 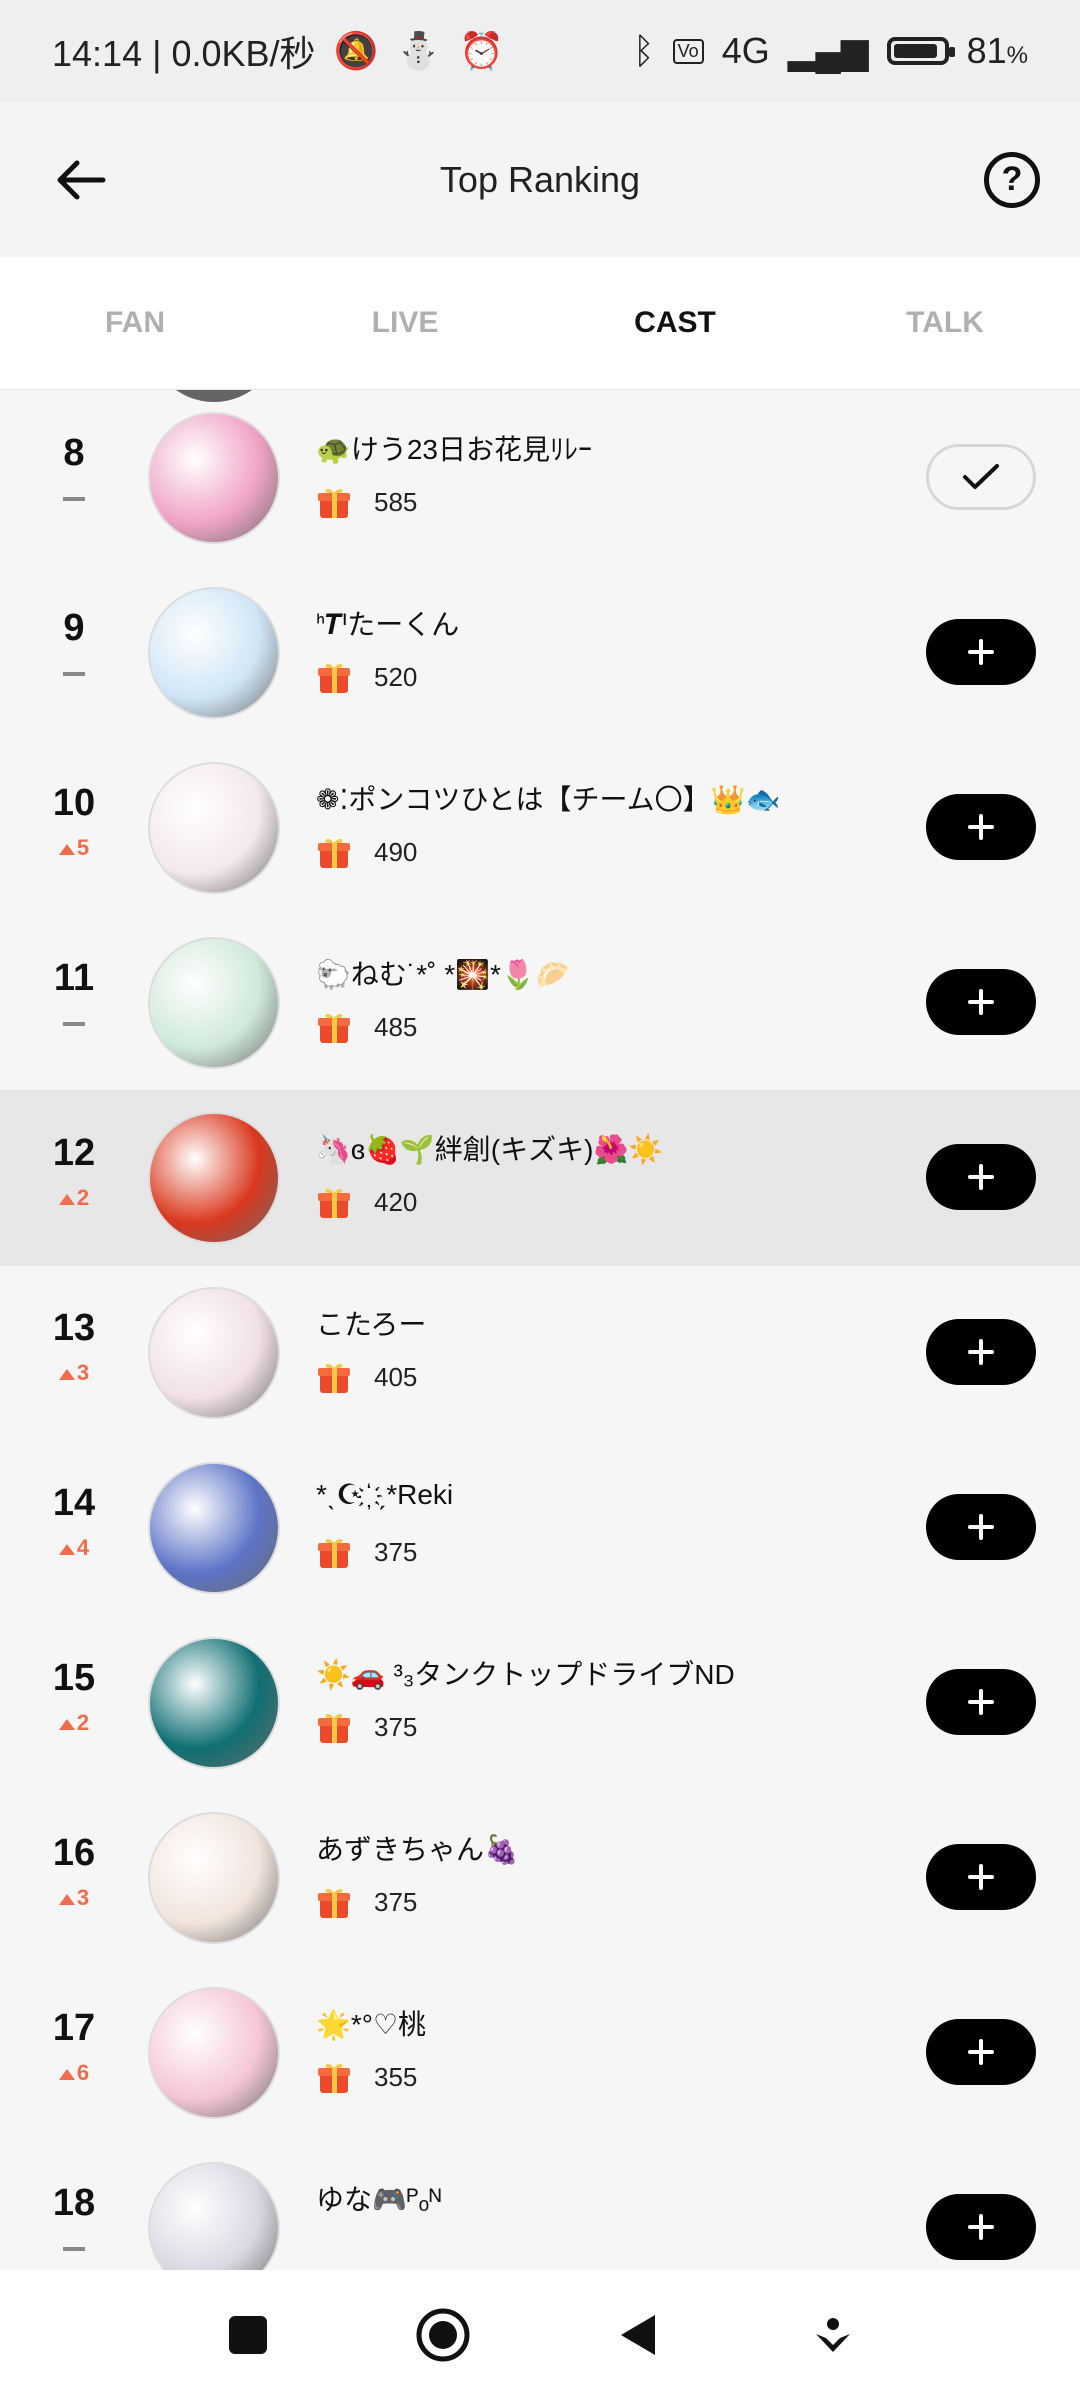 What do you see at coordinates (366, 1027) in the screenshot?
I see `score-wrap: 485` at bounding box center [366, 1027].